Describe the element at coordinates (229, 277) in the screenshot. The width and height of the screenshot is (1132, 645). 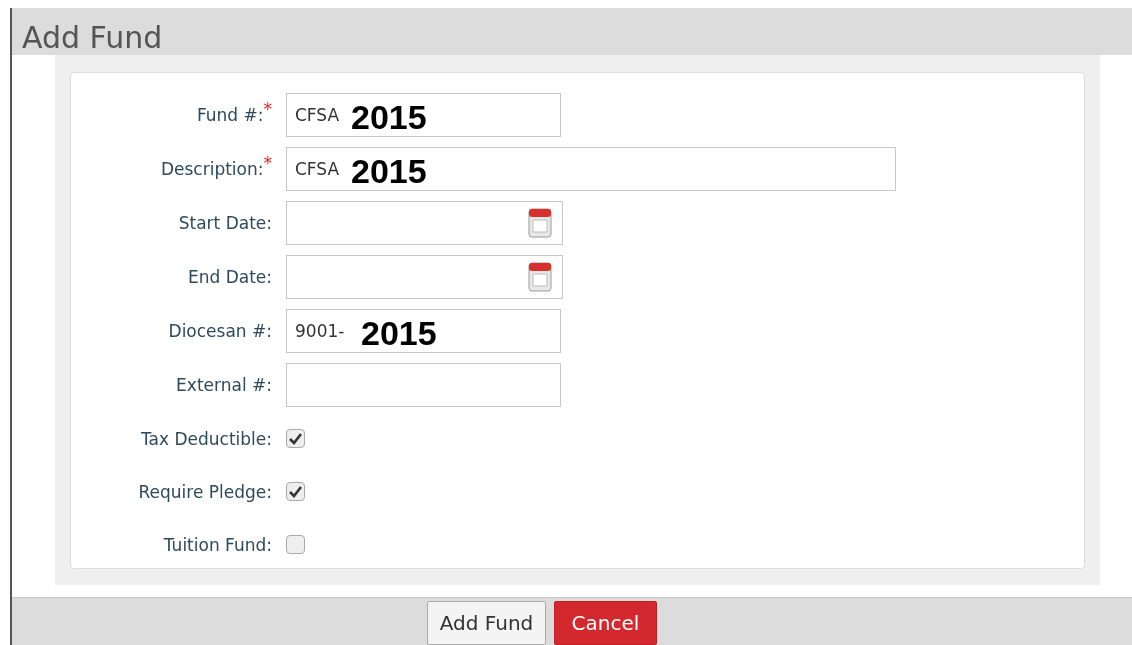
I see `field-label: End Date:` at that location.